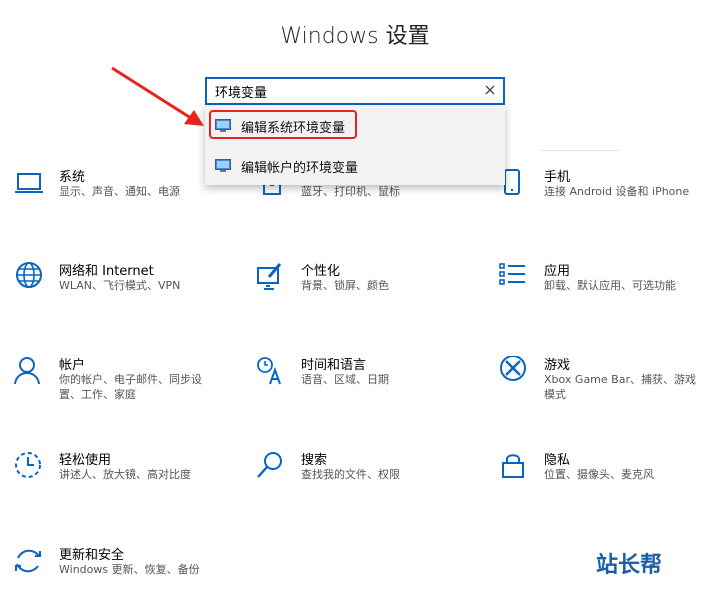 Image resolution: width=710 pixels, height=616 pixels. I want to click on apps-list-icon, so click(512, 274).